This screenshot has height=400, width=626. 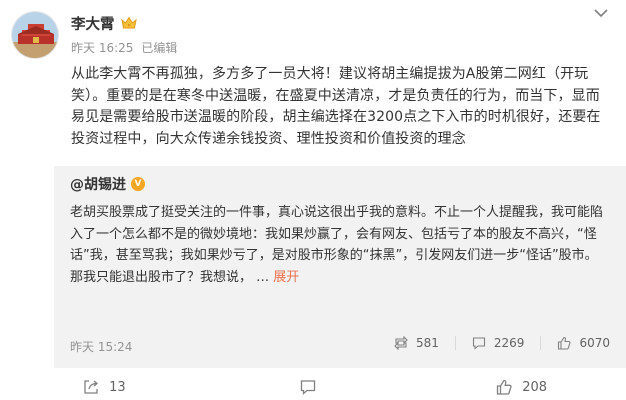 I want to click on quoted-author-name: @胡锡进, so click(x=98, y=184).